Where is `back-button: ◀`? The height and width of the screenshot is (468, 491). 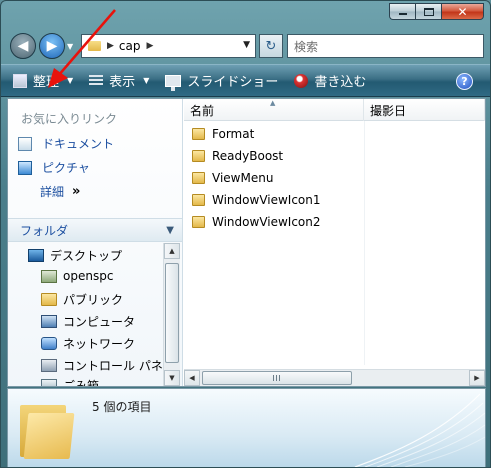
back-button: ◀ is located at coordinates (23, 46).